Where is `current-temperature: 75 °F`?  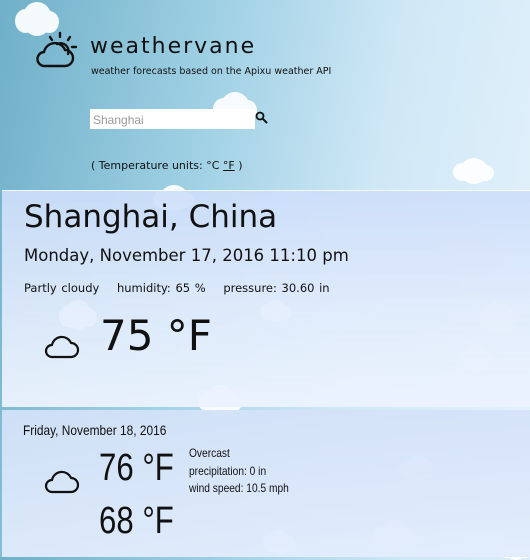
current-temperature: 75 °F is located at coordinates (156, 335).